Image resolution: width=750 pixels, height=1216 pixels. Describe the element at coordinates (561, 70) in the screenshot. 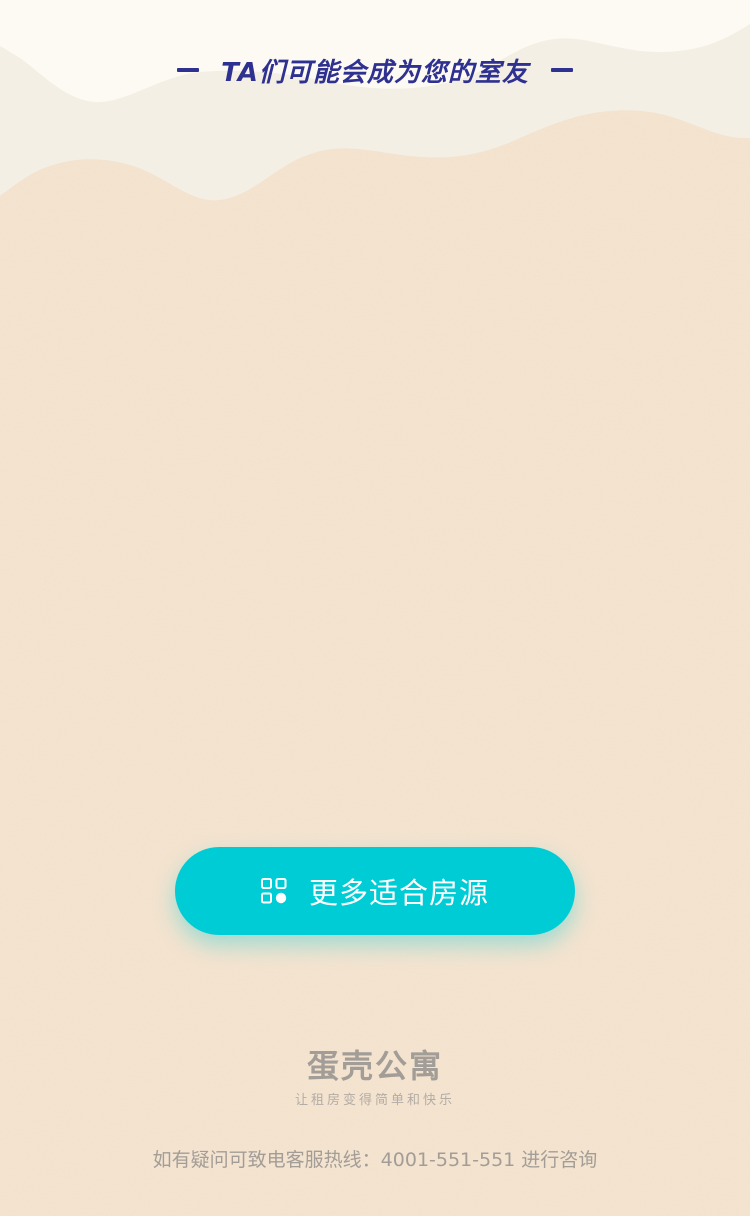

I see `title-right-dash` at that location.